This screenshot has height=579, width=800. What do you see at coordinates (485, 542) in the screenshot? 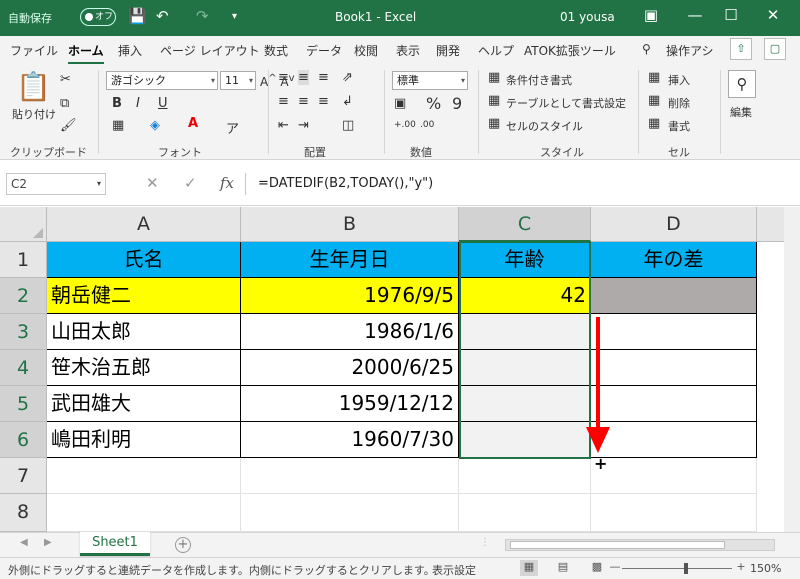
I see `split-icon: ⋮` at bounding box center [485, 542].